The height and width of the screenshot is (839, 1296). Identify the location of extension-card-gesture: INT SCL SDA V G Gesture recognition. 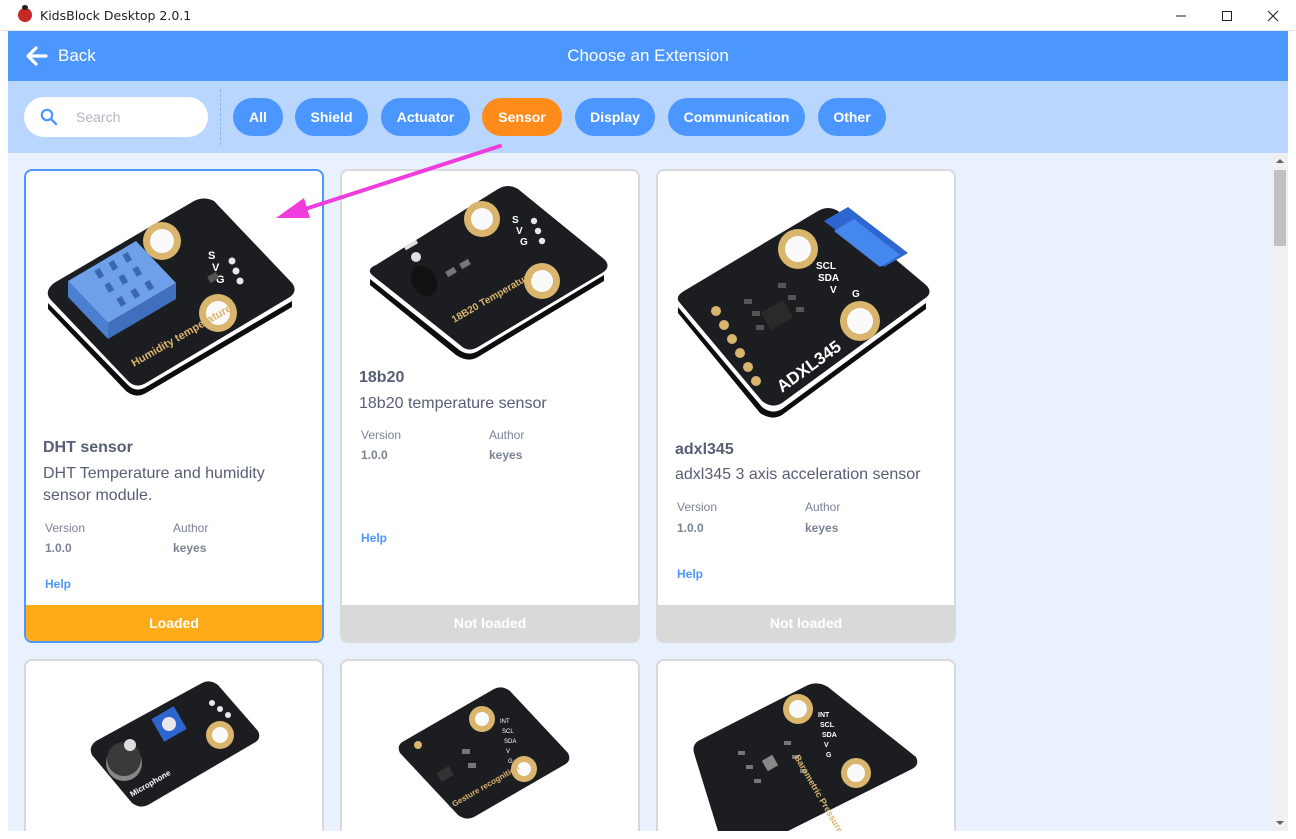
(490, 745).